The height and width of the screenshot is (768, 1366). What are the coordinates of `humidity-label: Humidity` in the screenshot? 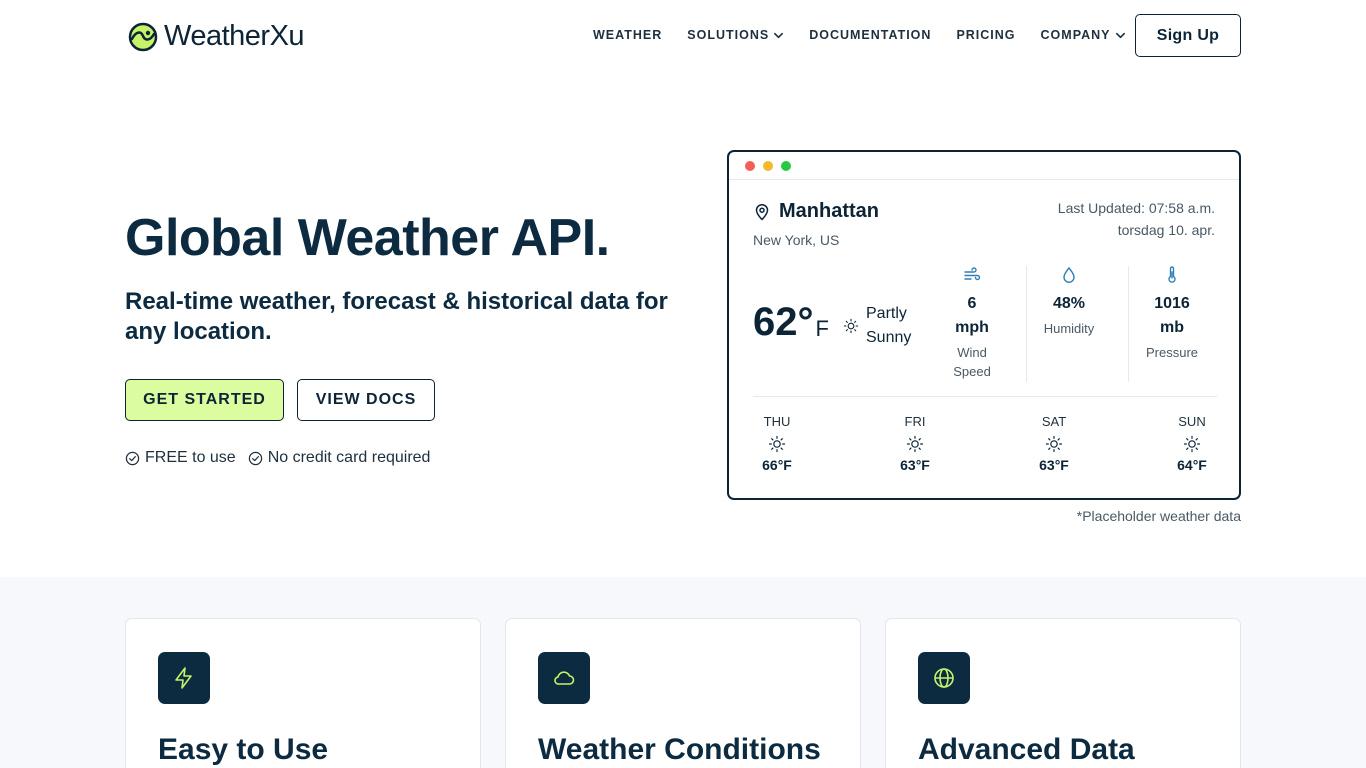 It's located at (1069, 328).